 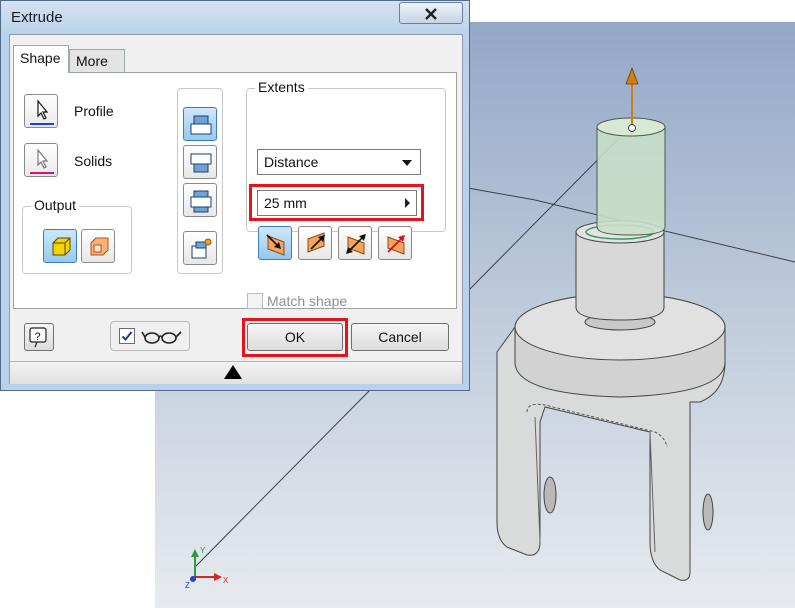 I want to click on dialog-expand-strip, so click(x=236, y=372).